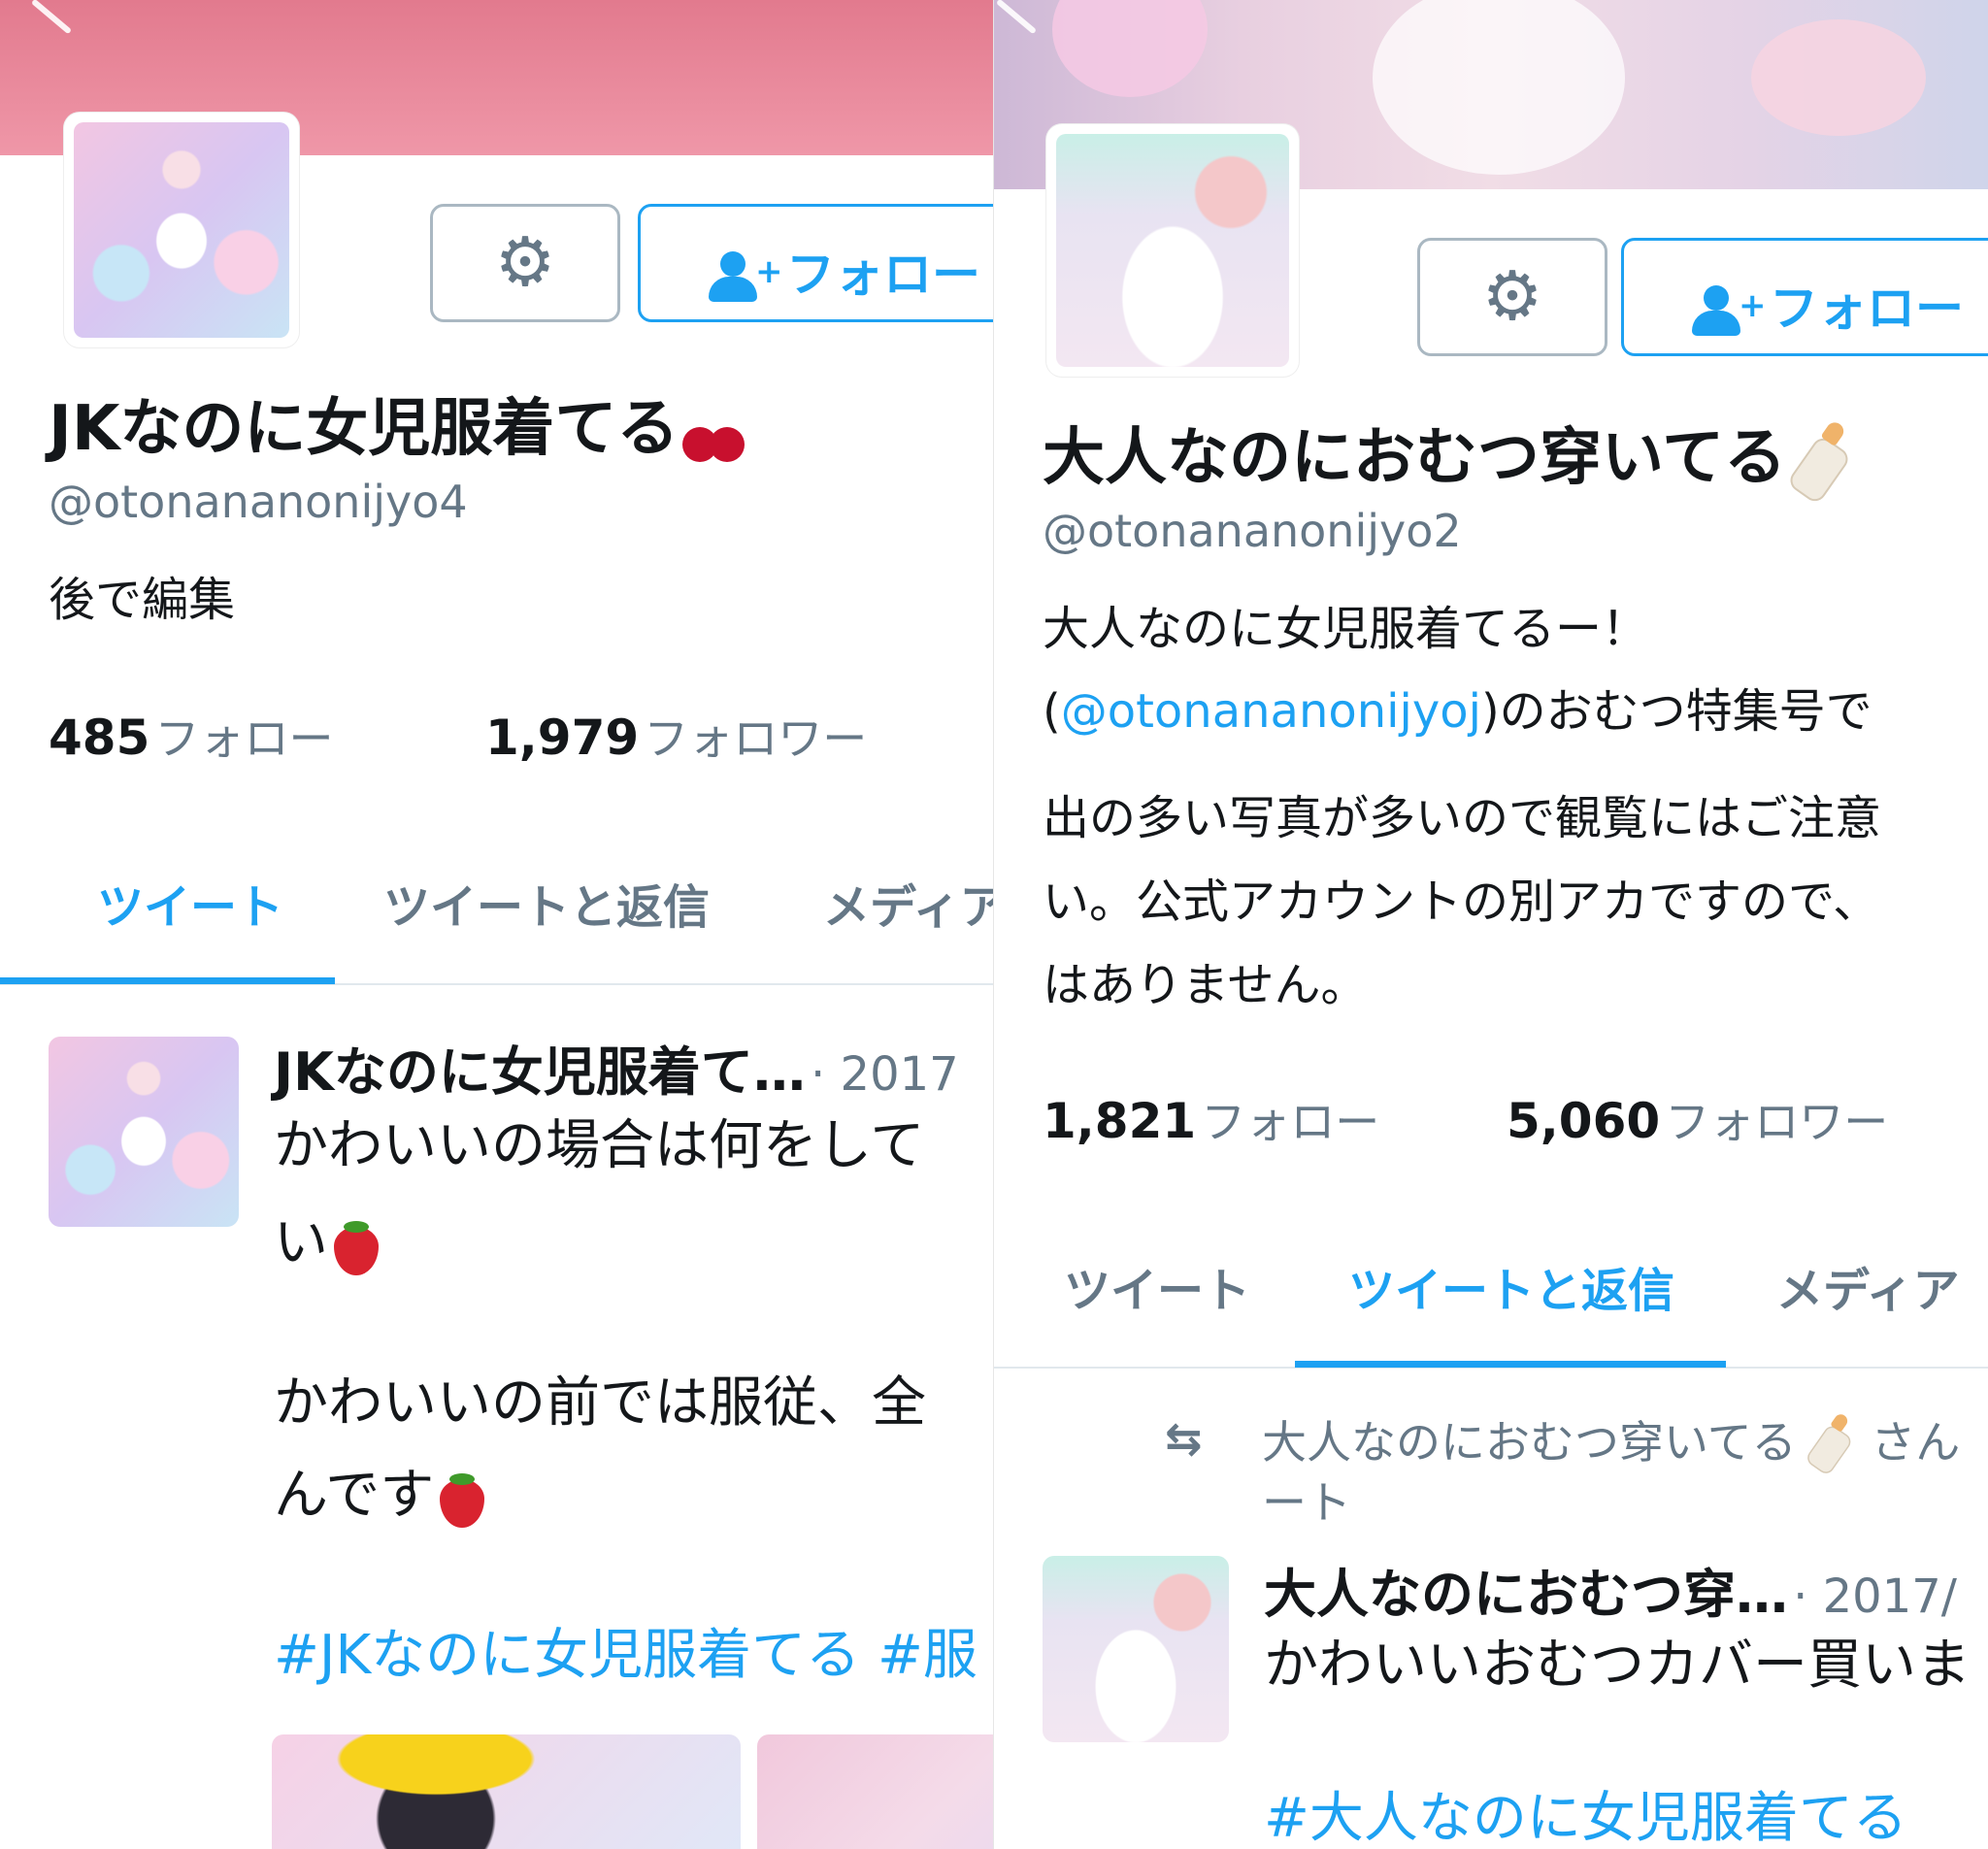  I want to click on tweet-text-line-4-text: んです, so click(355, 1496).